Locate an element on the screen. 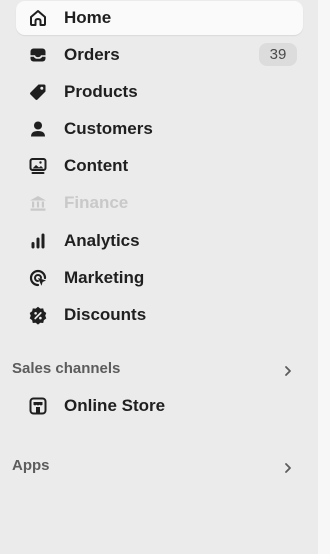  sidebar-item-label: Customers is located at coordinates (108, 128).